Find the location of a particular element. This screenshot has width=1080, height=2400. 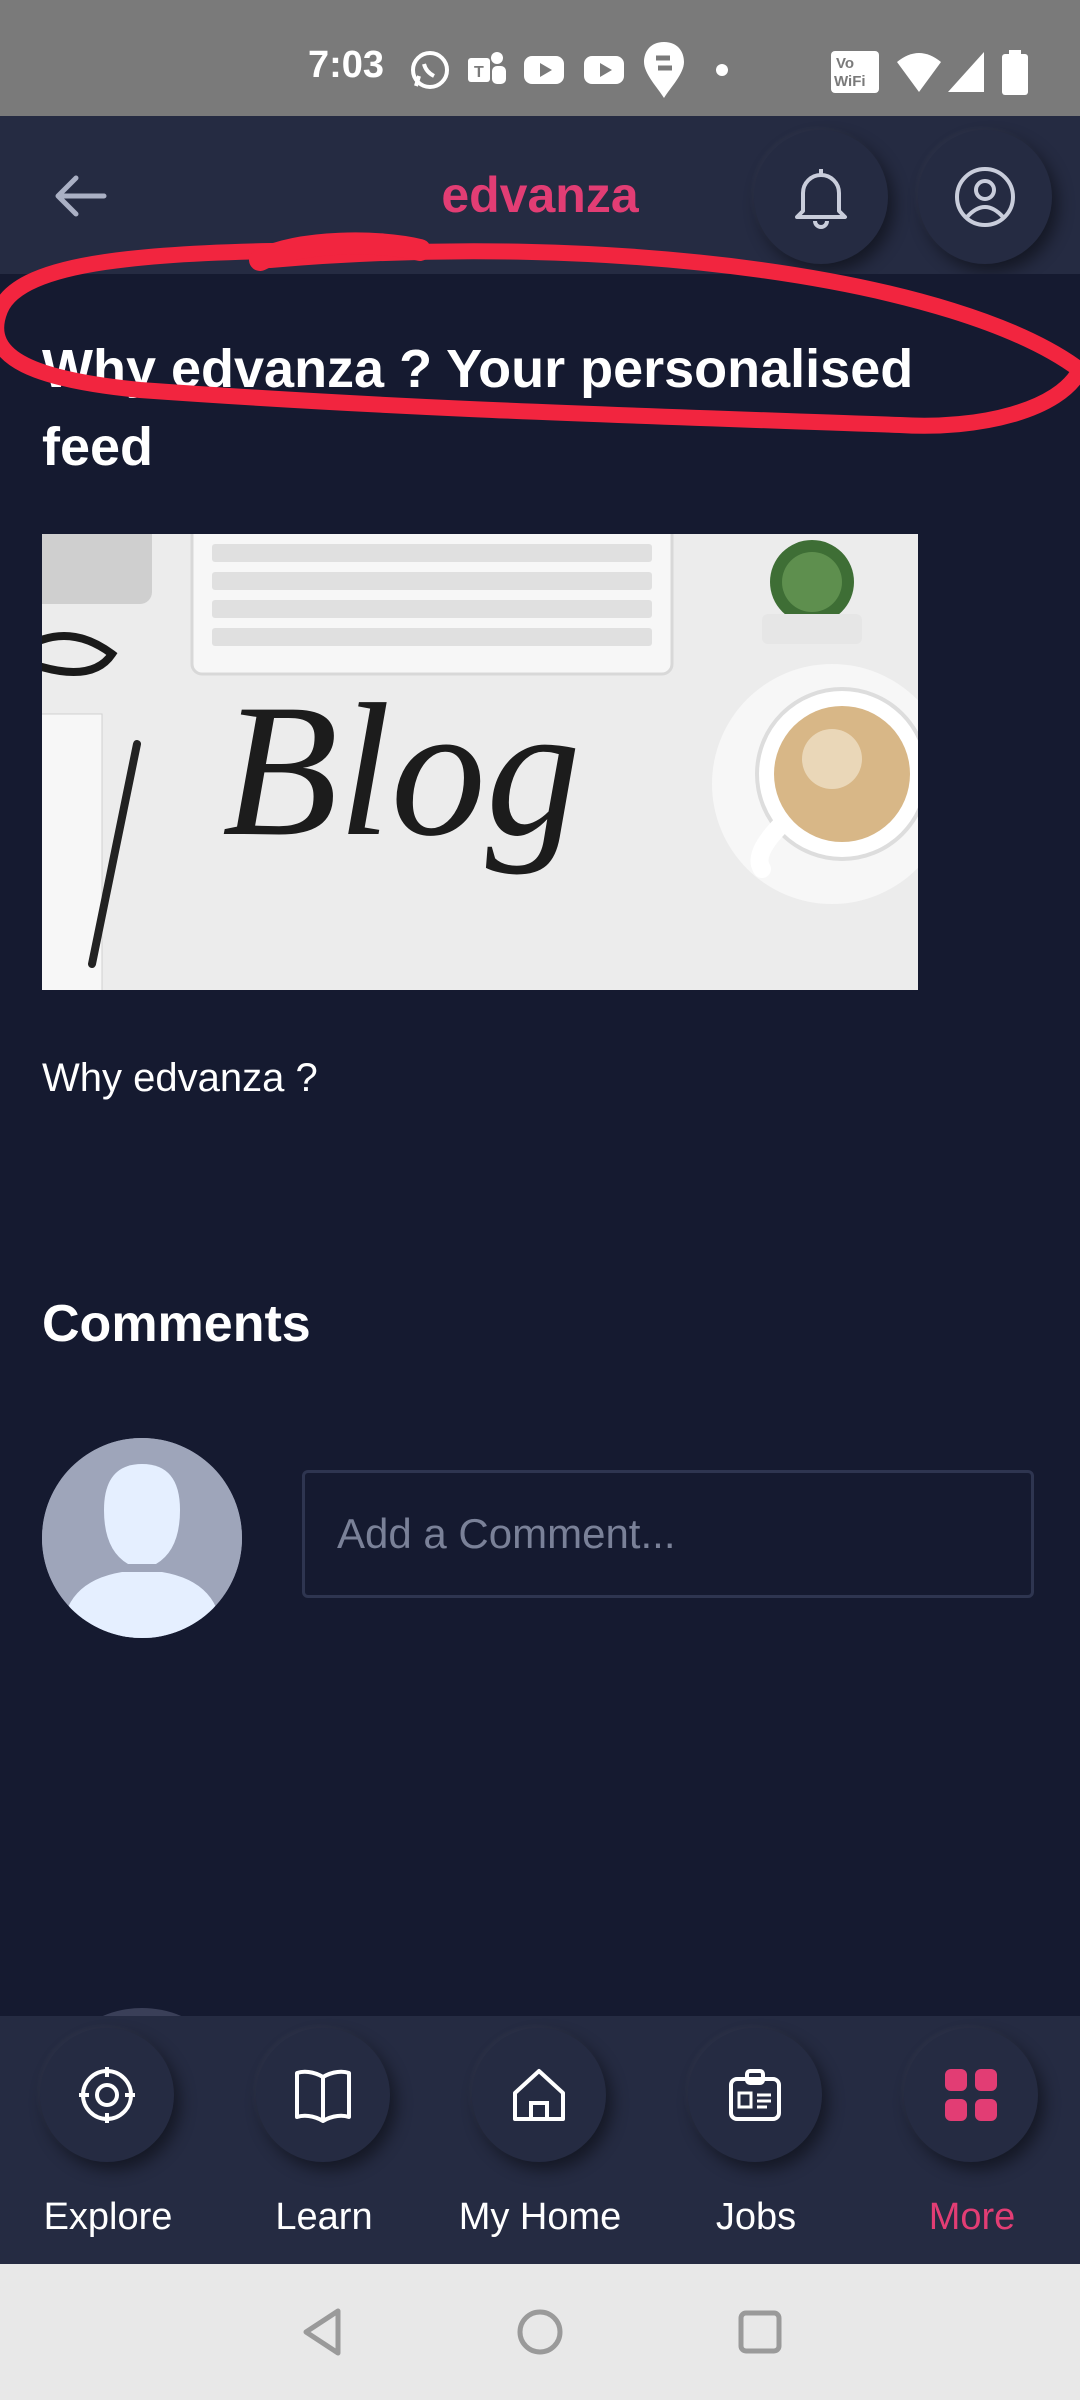

whatsapp-icon is located at coordinates (430, 70).